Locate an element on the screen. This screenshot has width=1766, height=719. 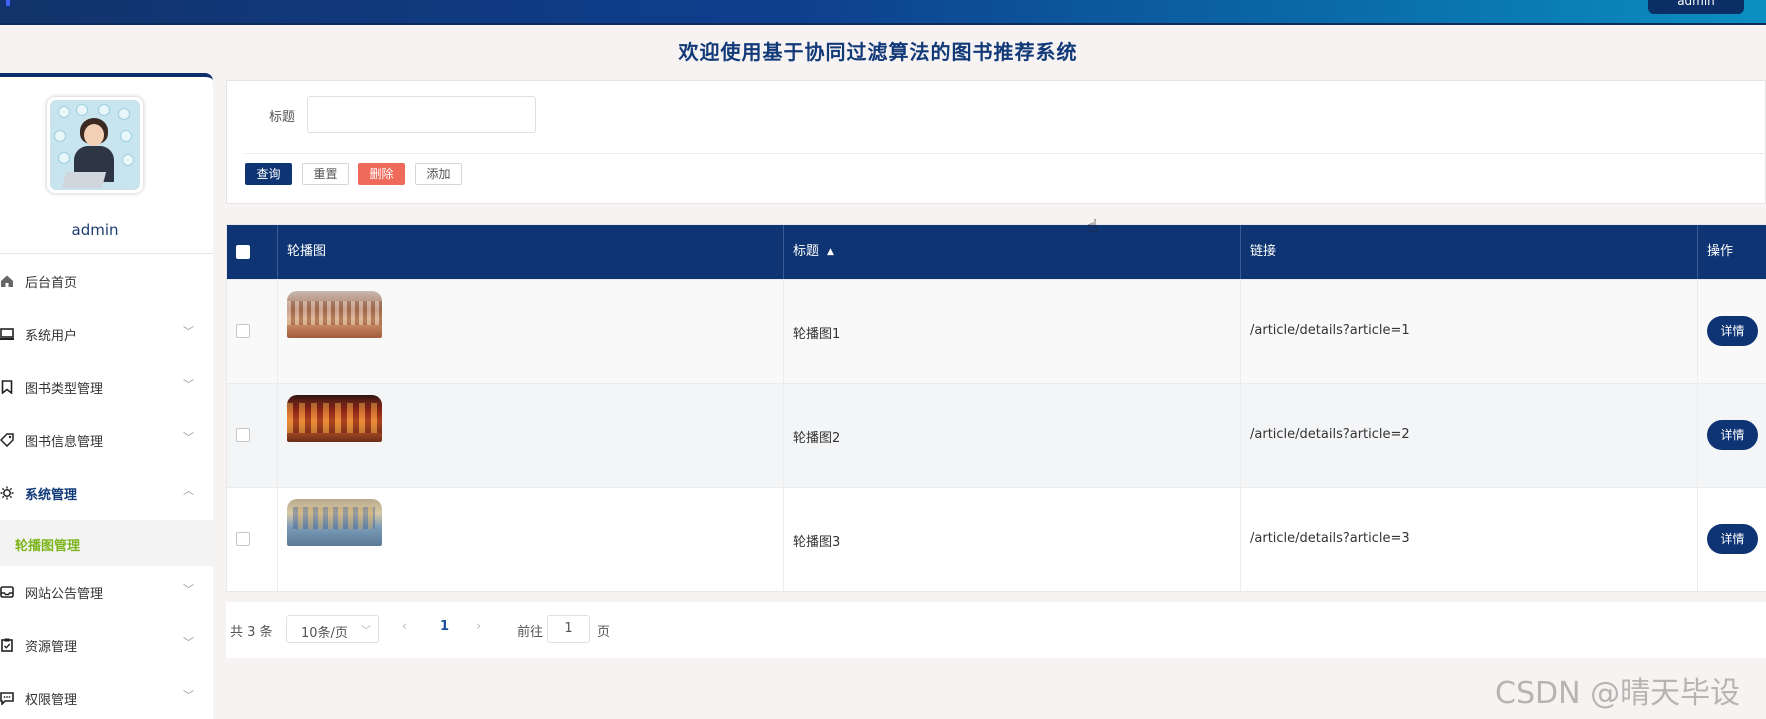
row-title-cell: 轮播图1 is located at coordinates (1012, 332).